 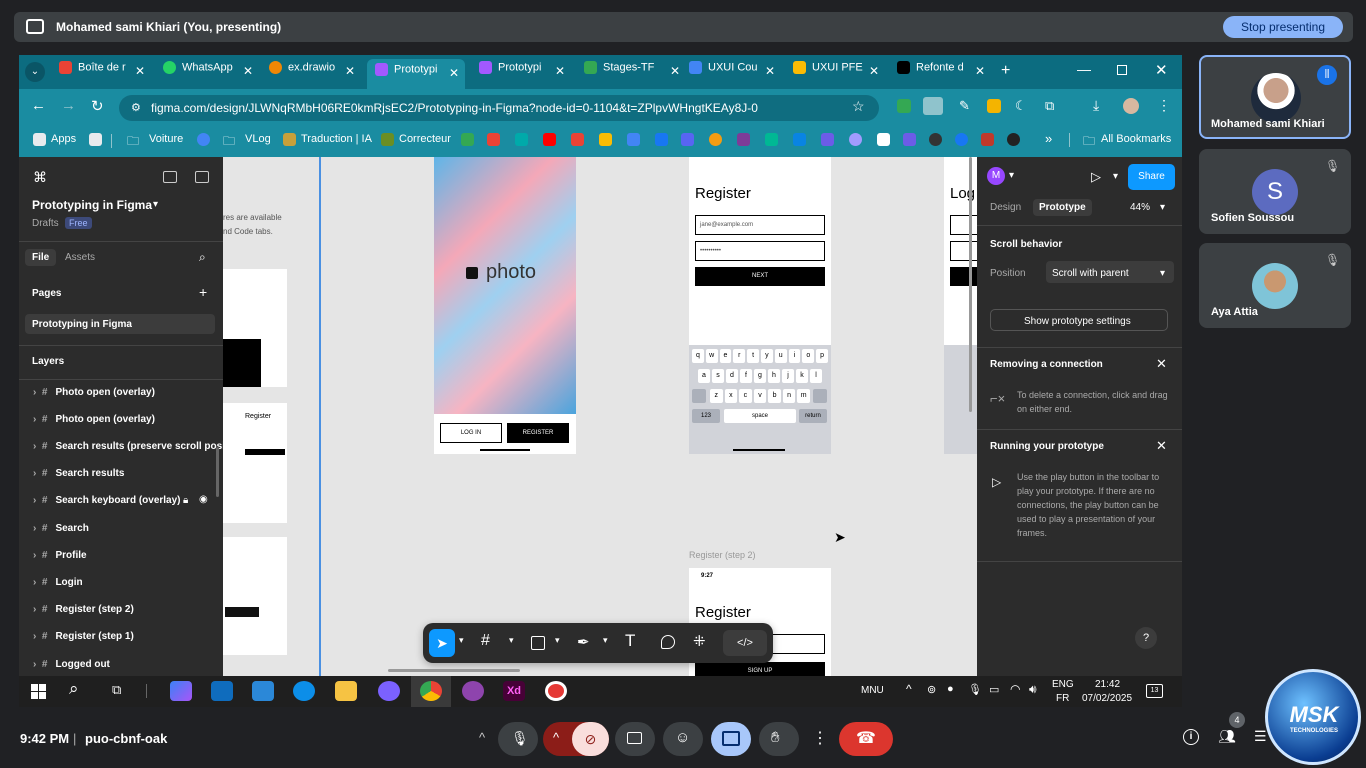 I want to click on dev-mode-icon: </>, so click(x=745, y=643).